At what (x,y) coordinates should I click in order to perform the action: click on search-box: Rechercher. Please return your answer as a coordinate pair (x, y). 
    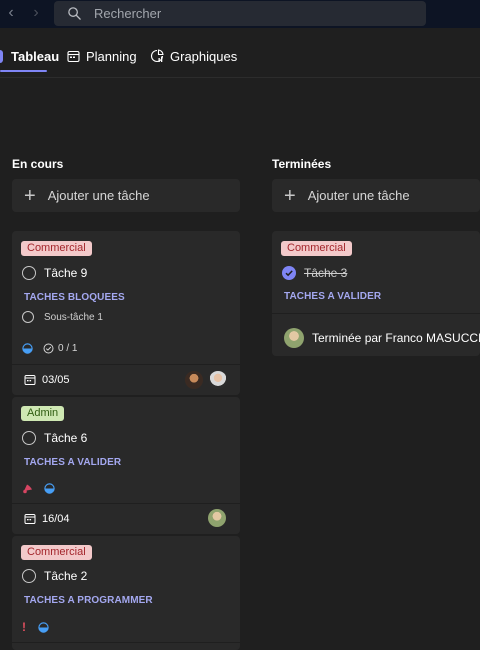
    Looking at the image, I should click on (240, 13).